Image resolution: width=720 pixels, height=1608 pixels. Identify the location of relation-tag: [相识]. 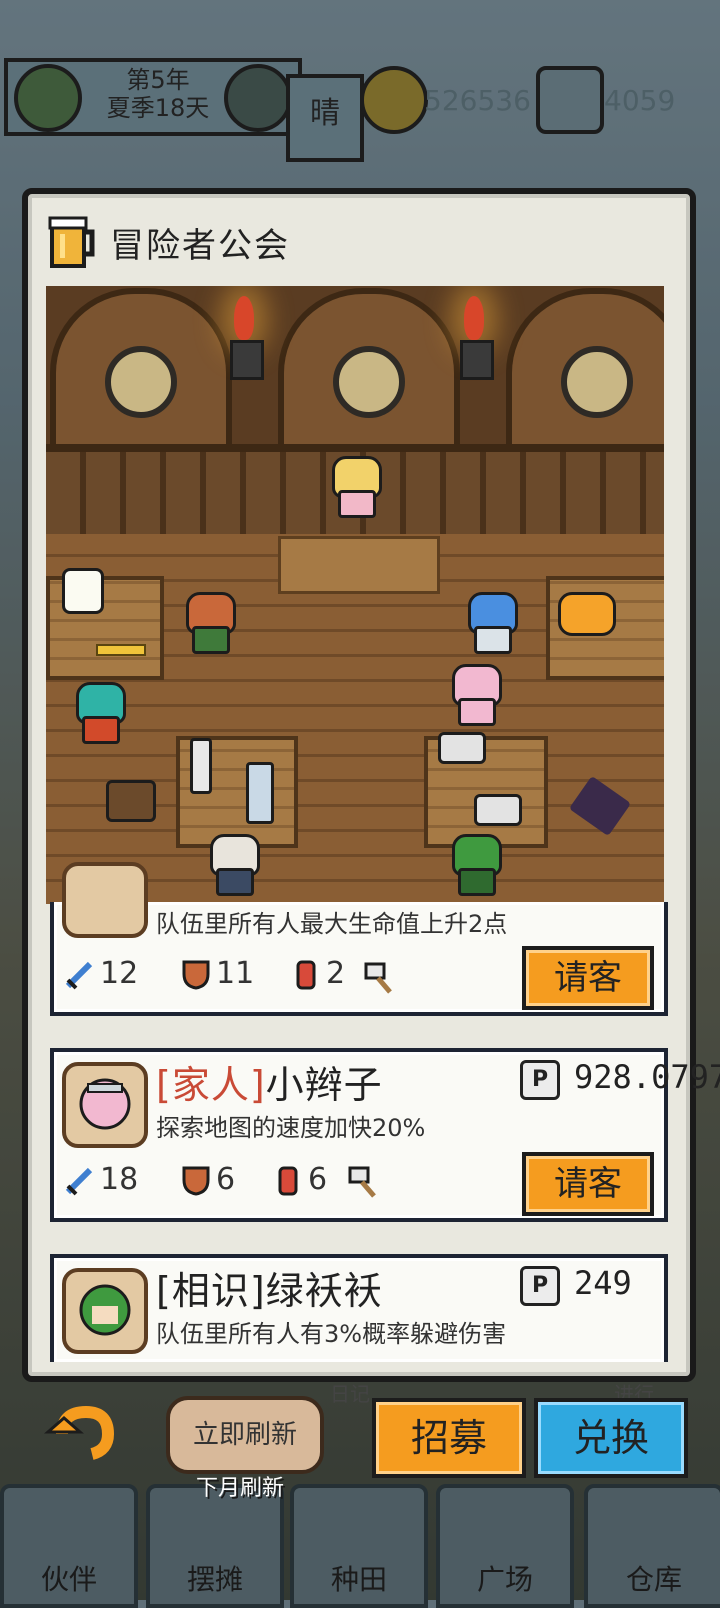
(211, 1291).